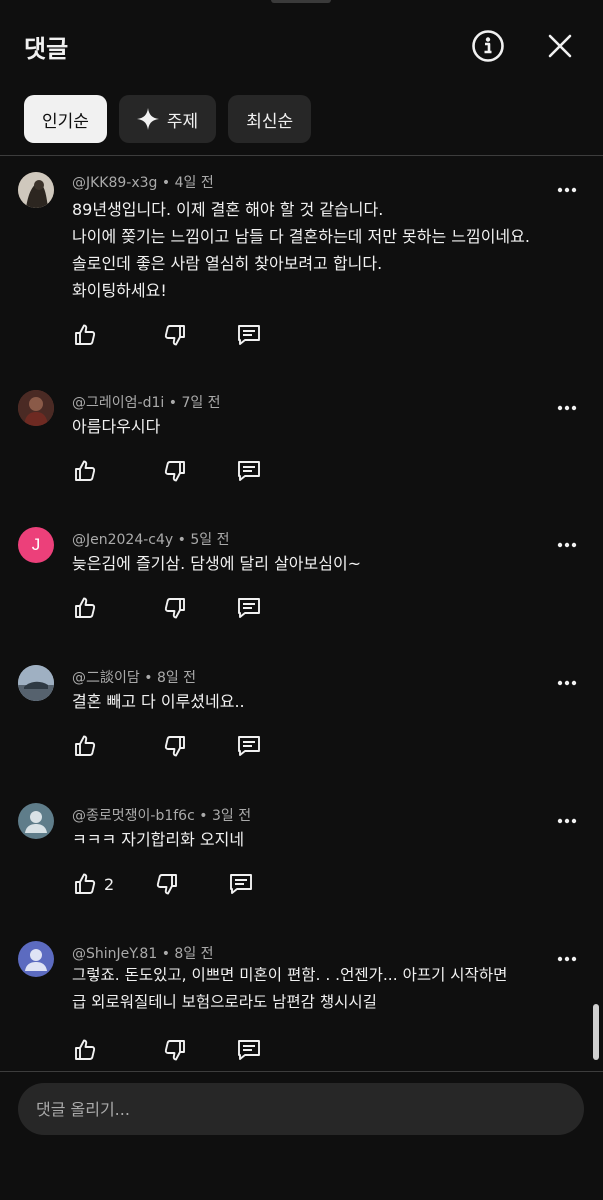 Image resolution: width=603 pixels, height=1200 pixels. What do you see at coordinates (158, 701) in the screenshot?
I see `comment-text: 결혼 빼고 다 이루셨네요..` at bounding box center [158, 701].